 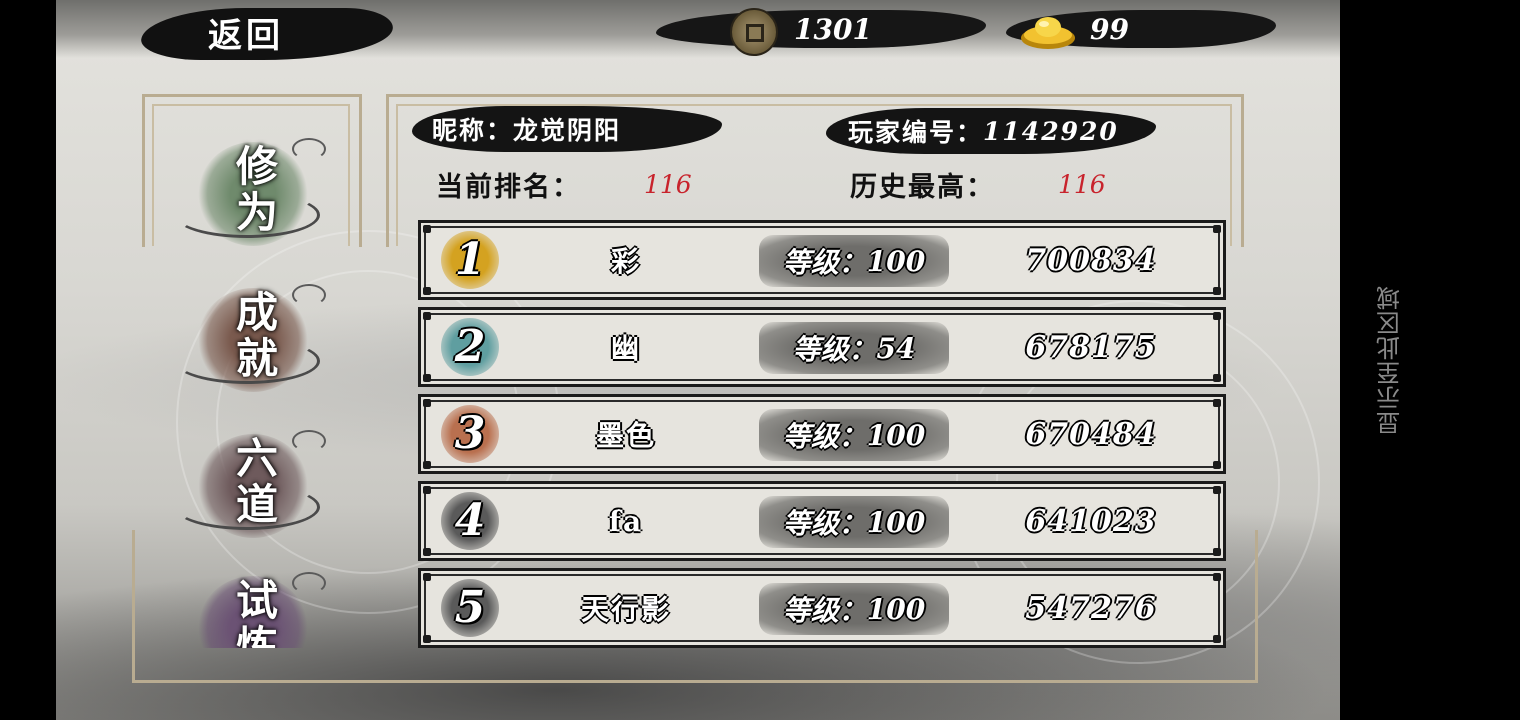 What do you see at coordinates (625, 348) in the screenshot?
I see `player-name: 幽` at bounding box center [625, 348].